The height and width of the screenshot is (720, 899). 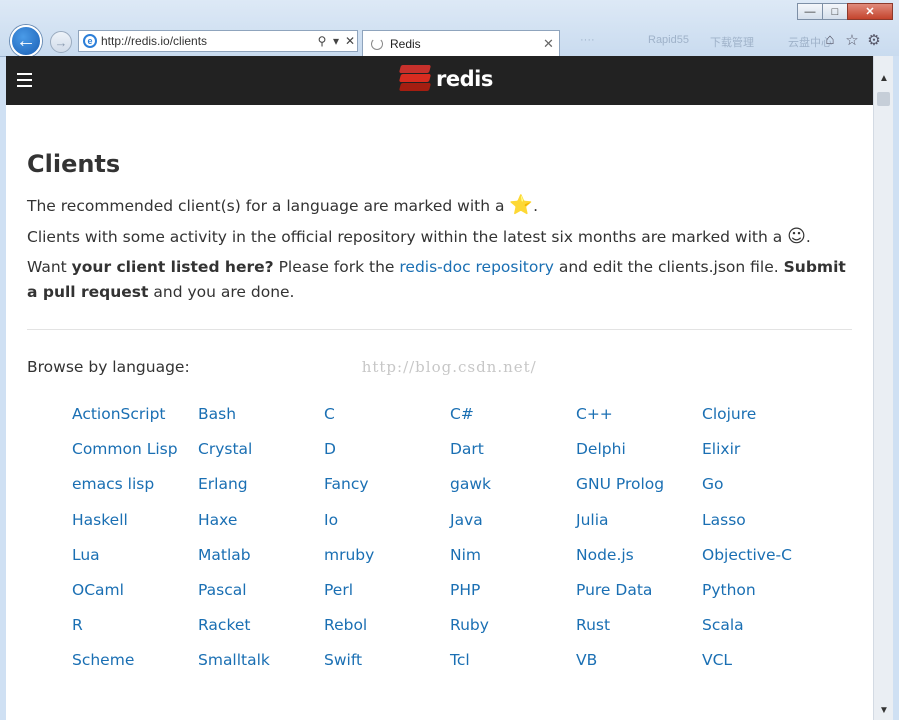 I want to click on language-link: Dart, so click(x=513, y=449).